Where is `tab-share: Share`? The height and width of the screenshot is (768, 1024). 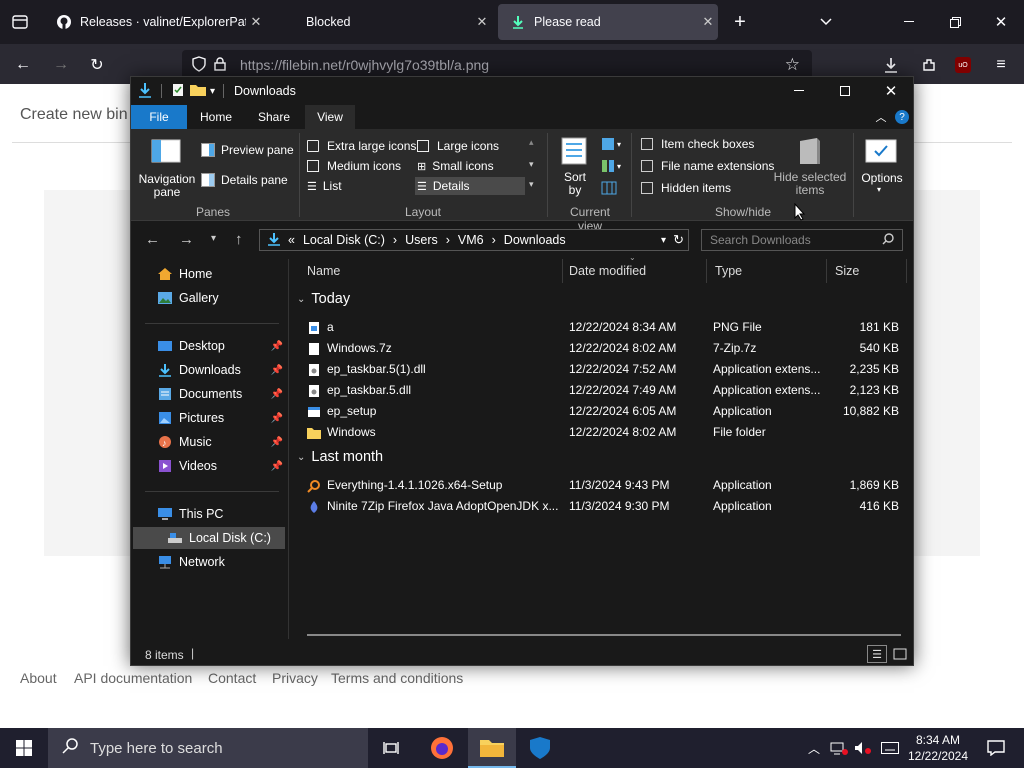
tab-share: Share is located at coordinates (274, 117).